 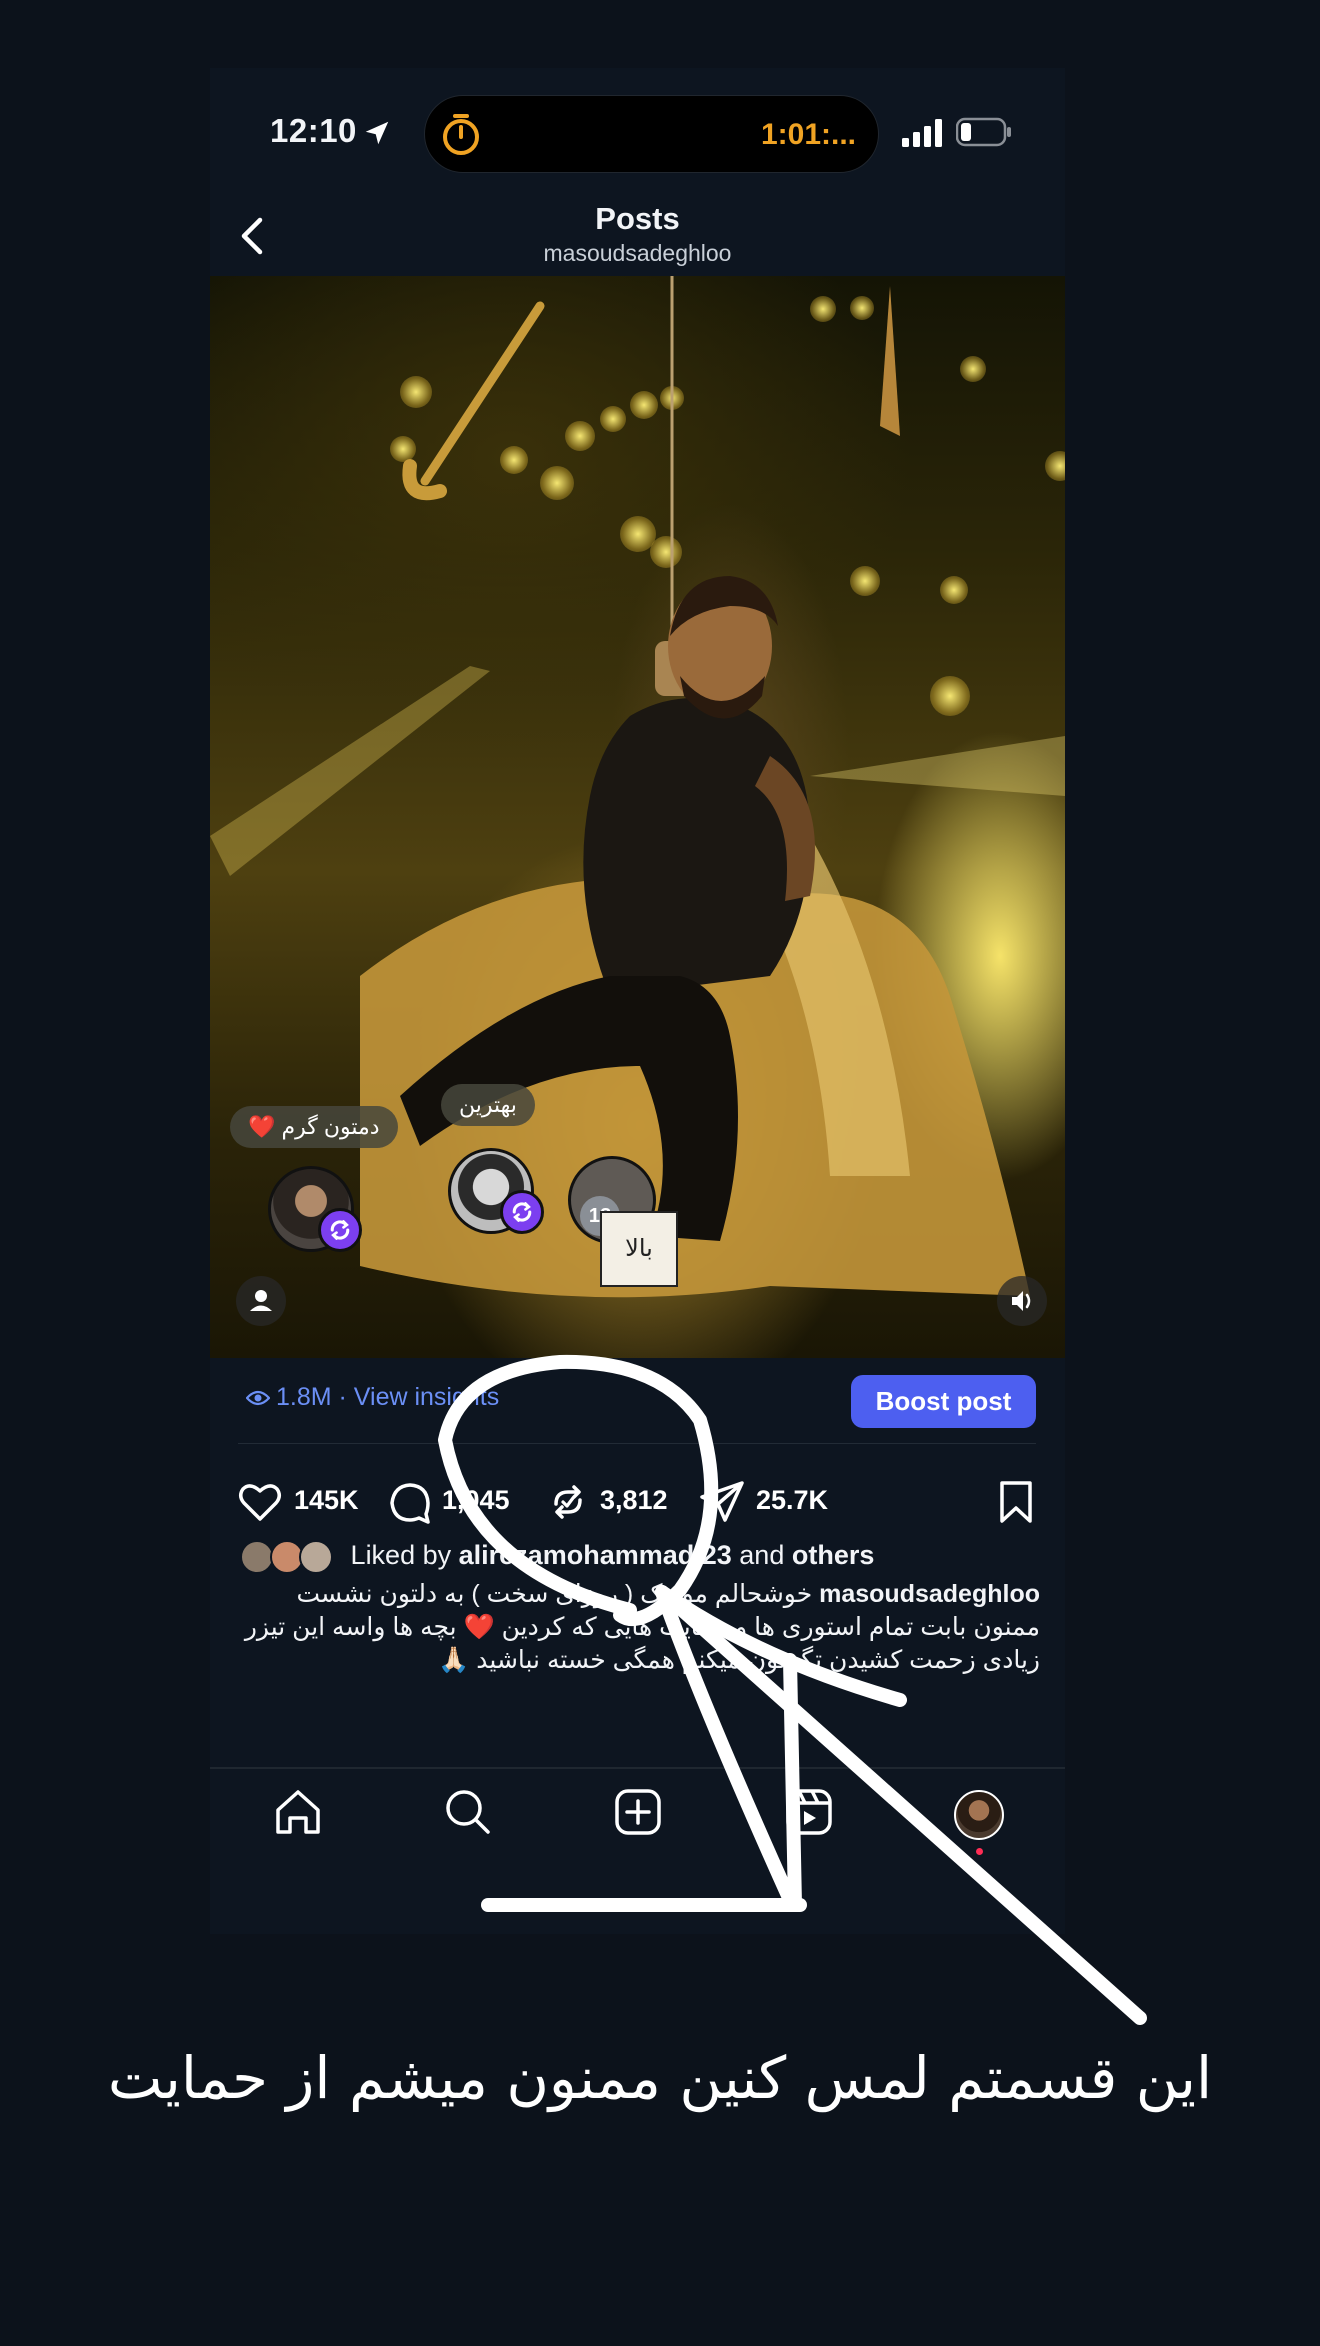 What do you see at coordinates (410, 1502) in the screenshot?
I see `comment-icon` at bounding box center [410, 1502].